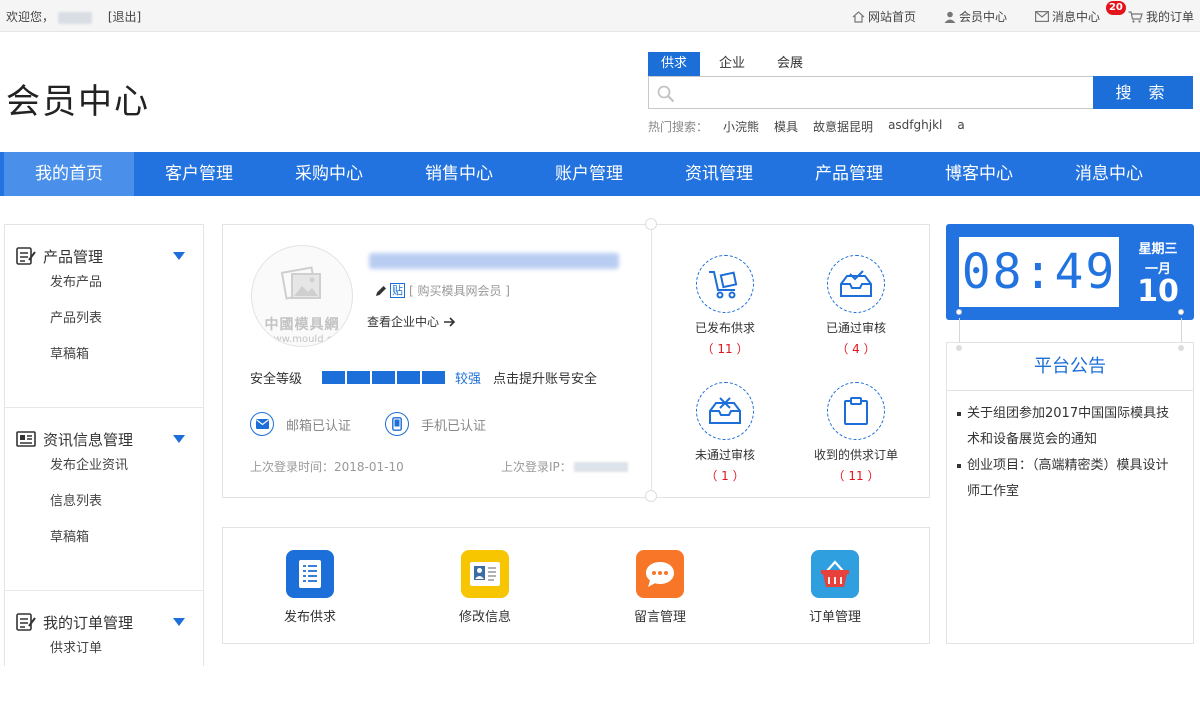  What do you see at coordinates (1069, 479) in the screenshot?
I see `notice-item: 创业项目：（高端精密类）模具设计师工作室` at bounding box center [1069, 479].